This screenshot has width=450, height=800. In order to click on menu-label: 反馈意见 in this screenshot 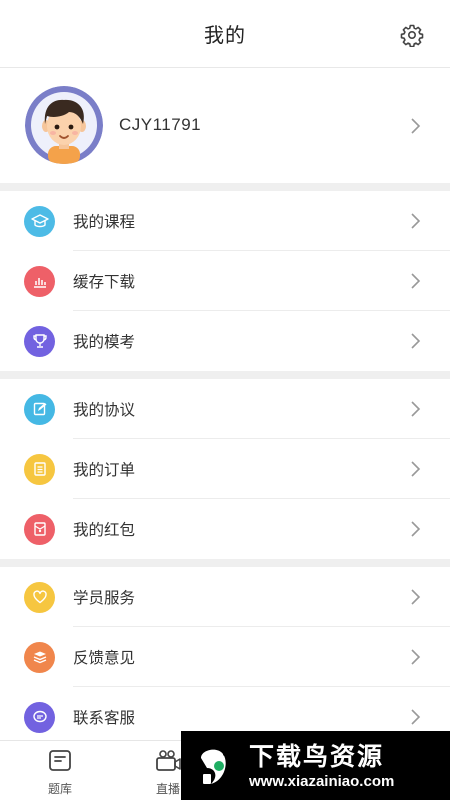, I will do `click(104, 658)`.